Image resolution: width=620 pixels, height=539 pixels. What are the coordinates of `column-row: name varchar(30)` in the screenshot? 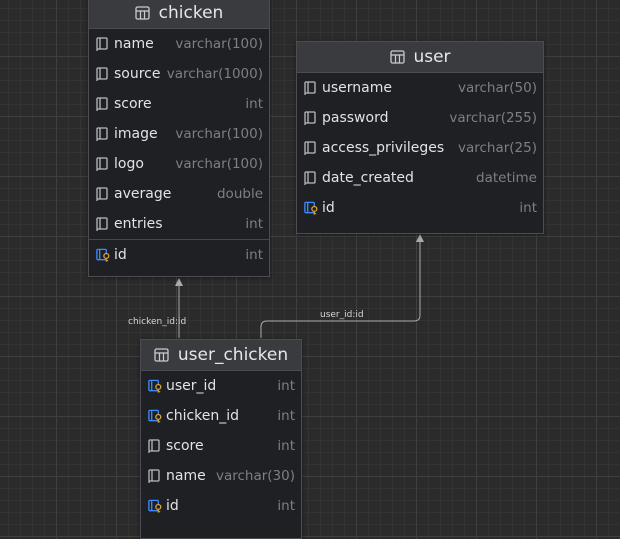 It's located at (221, 476).